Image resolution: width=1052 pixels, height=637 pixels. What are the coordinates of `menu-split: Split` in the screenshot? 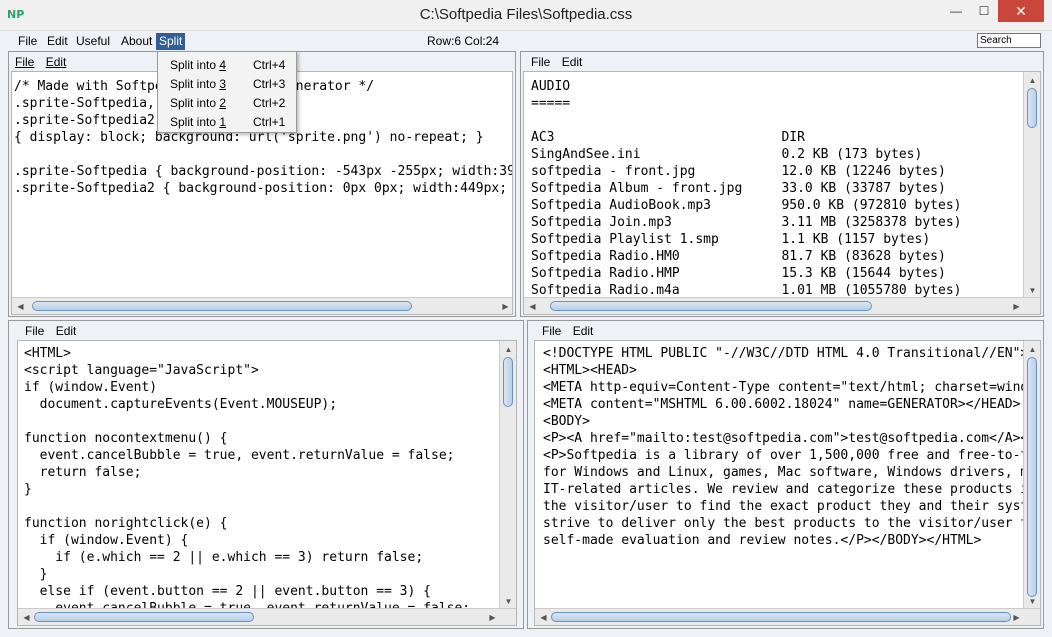 It's located at (171, 41).